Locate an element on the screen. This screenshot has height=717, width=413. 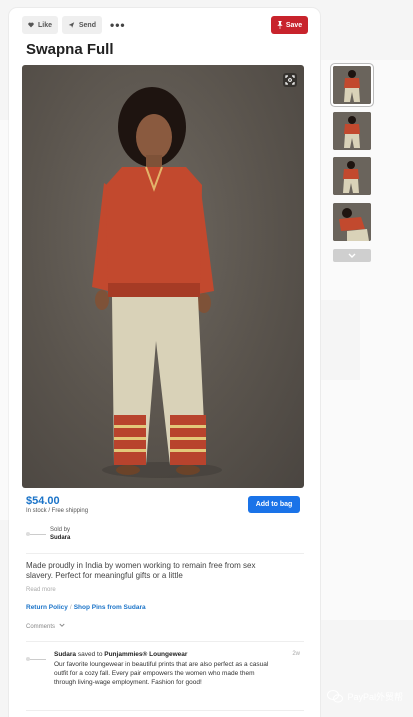
add-to-bag-button: Add to bag is located at coordinates (274, 504).